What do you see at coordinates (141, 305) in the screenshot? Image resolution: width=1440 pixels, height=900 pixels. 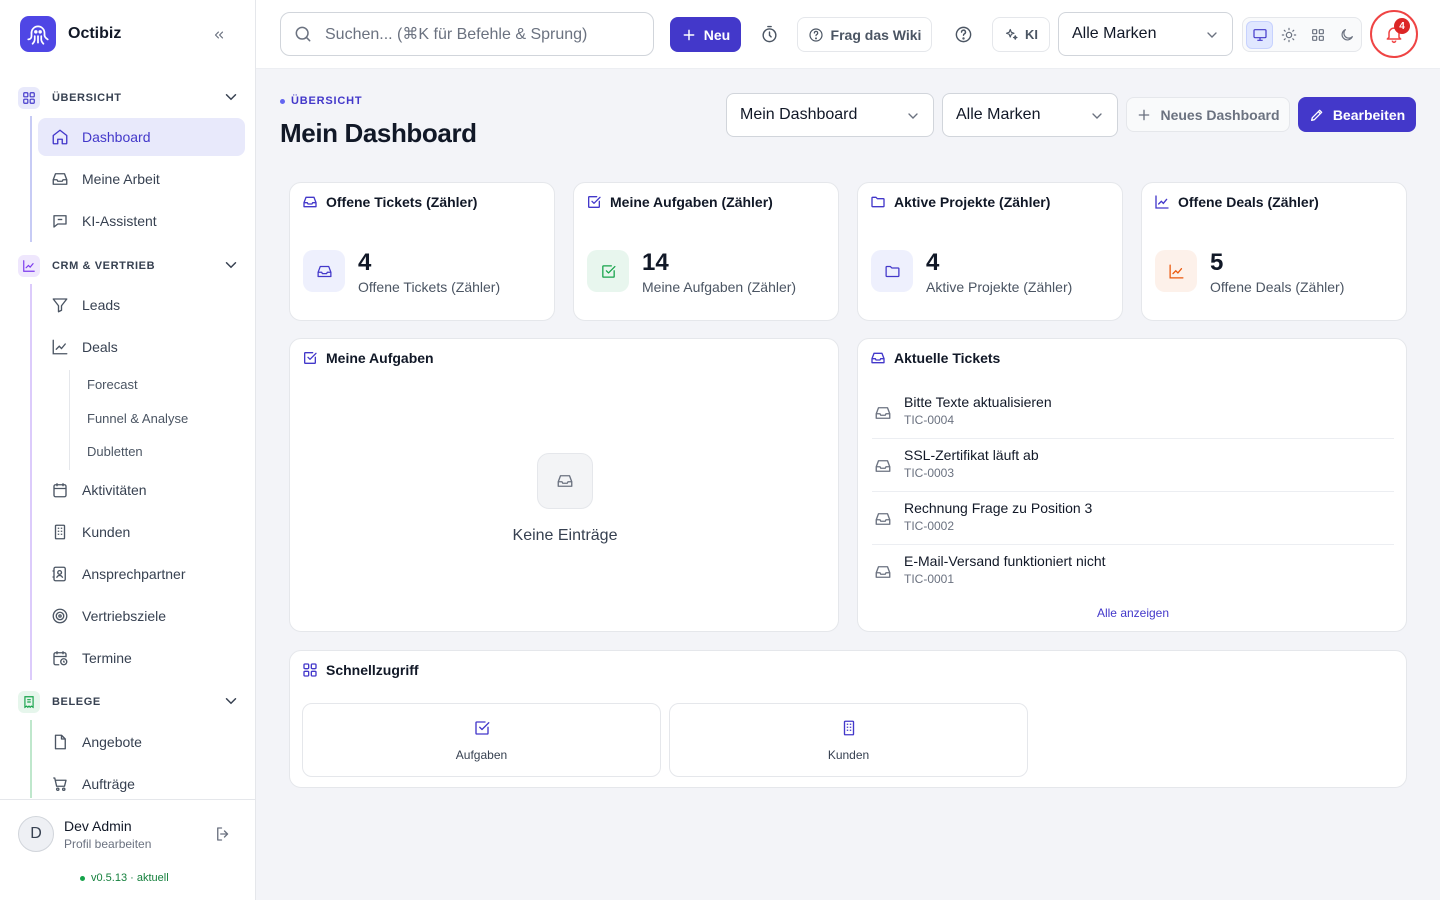 I see `sidebar-item-leads: Leads` at bounding box center [141, 305].